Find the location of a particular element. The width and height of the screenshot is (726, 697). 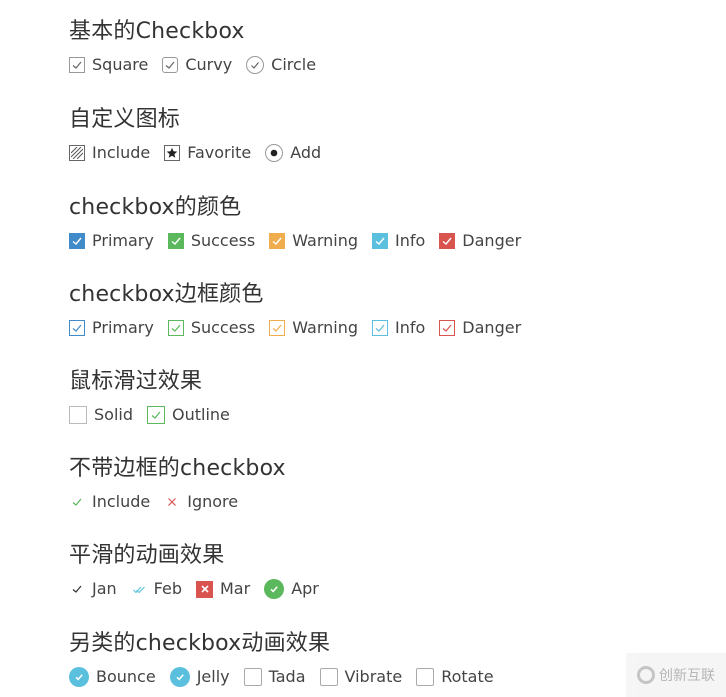

checkbox-info-outline: Info is located at coordinates (398, 328).